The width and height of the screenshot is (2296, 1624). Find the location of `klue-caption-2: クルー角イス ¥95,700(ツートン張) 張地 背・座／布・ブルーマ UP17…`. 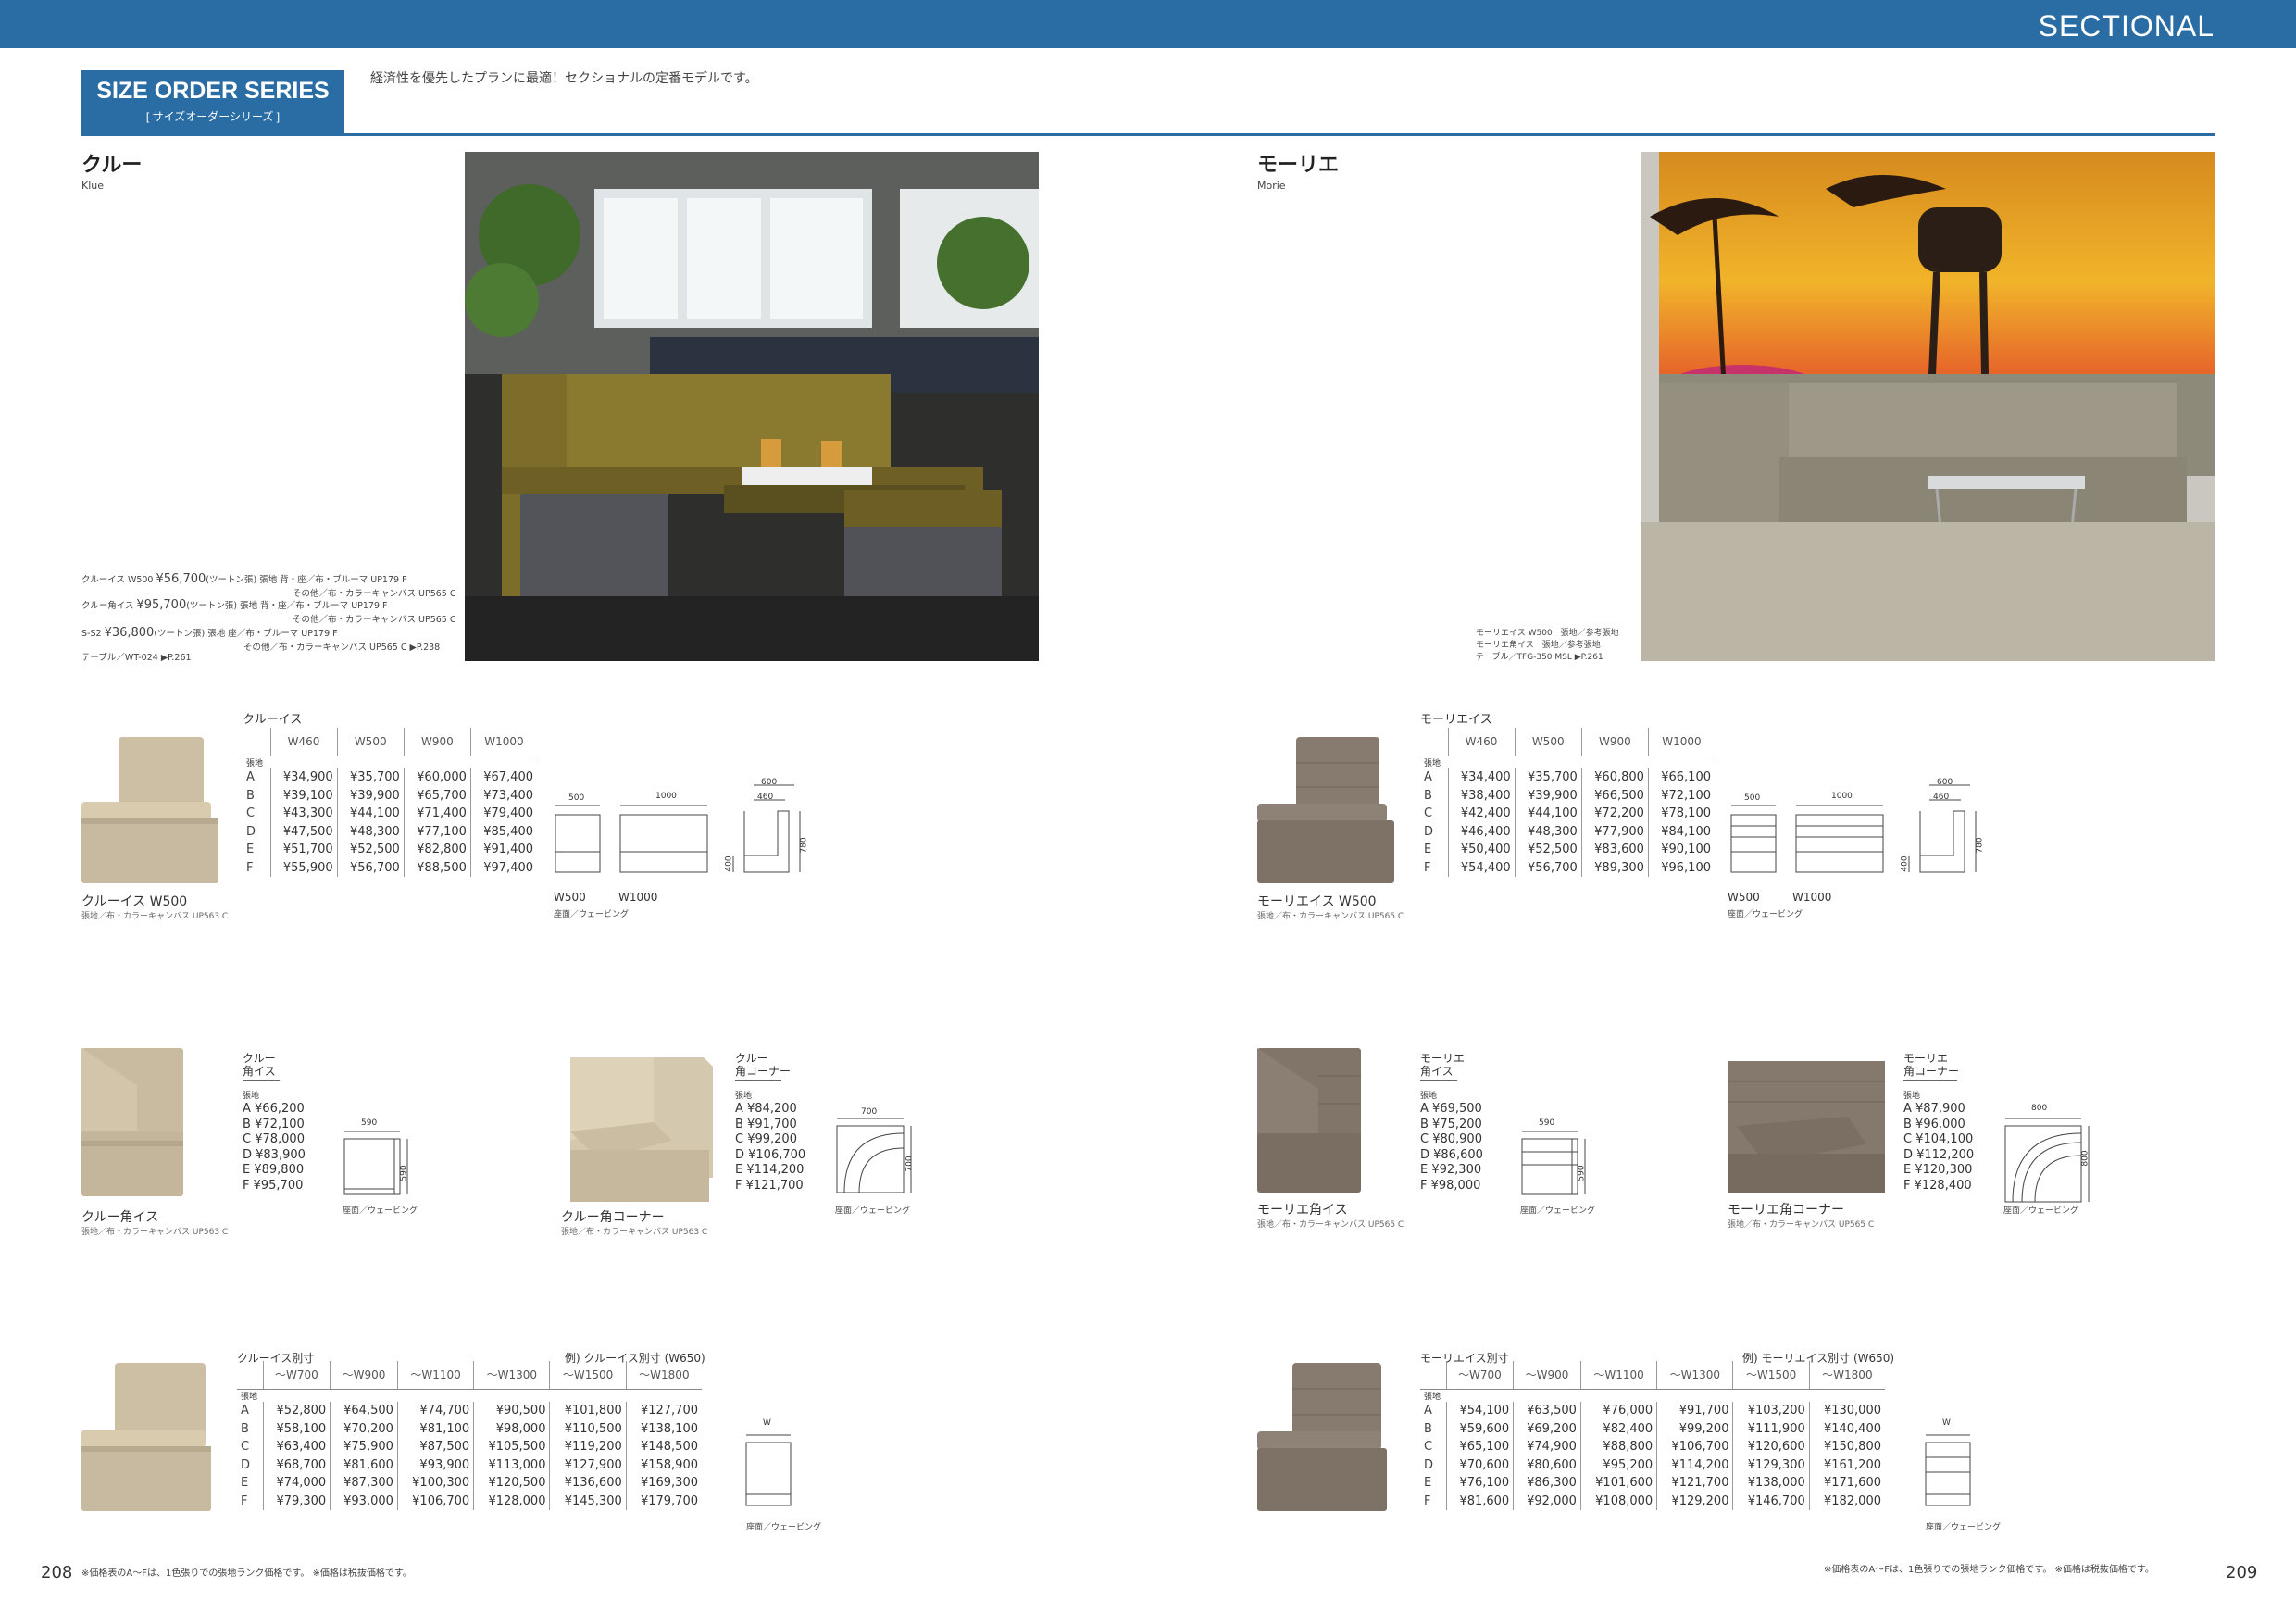

klue-caption-2: クルー角イス ¥95,700(ツートン張) 張地 背・座／布・ブルーマ UP17… is located at coordinates (268, 611).